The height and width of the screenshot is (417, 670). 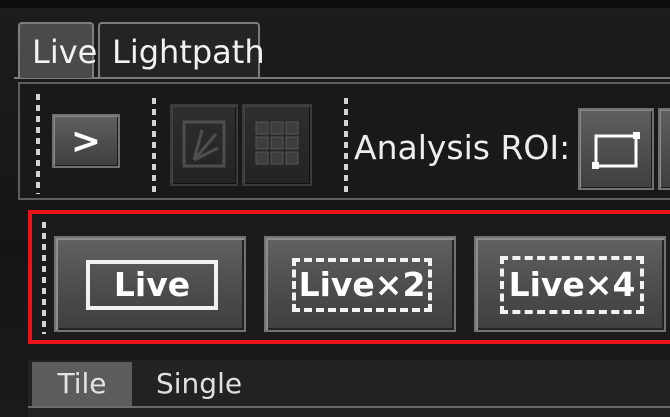 I want to click on live-x4-button-label: Live×4, so click(x=572, y=285).